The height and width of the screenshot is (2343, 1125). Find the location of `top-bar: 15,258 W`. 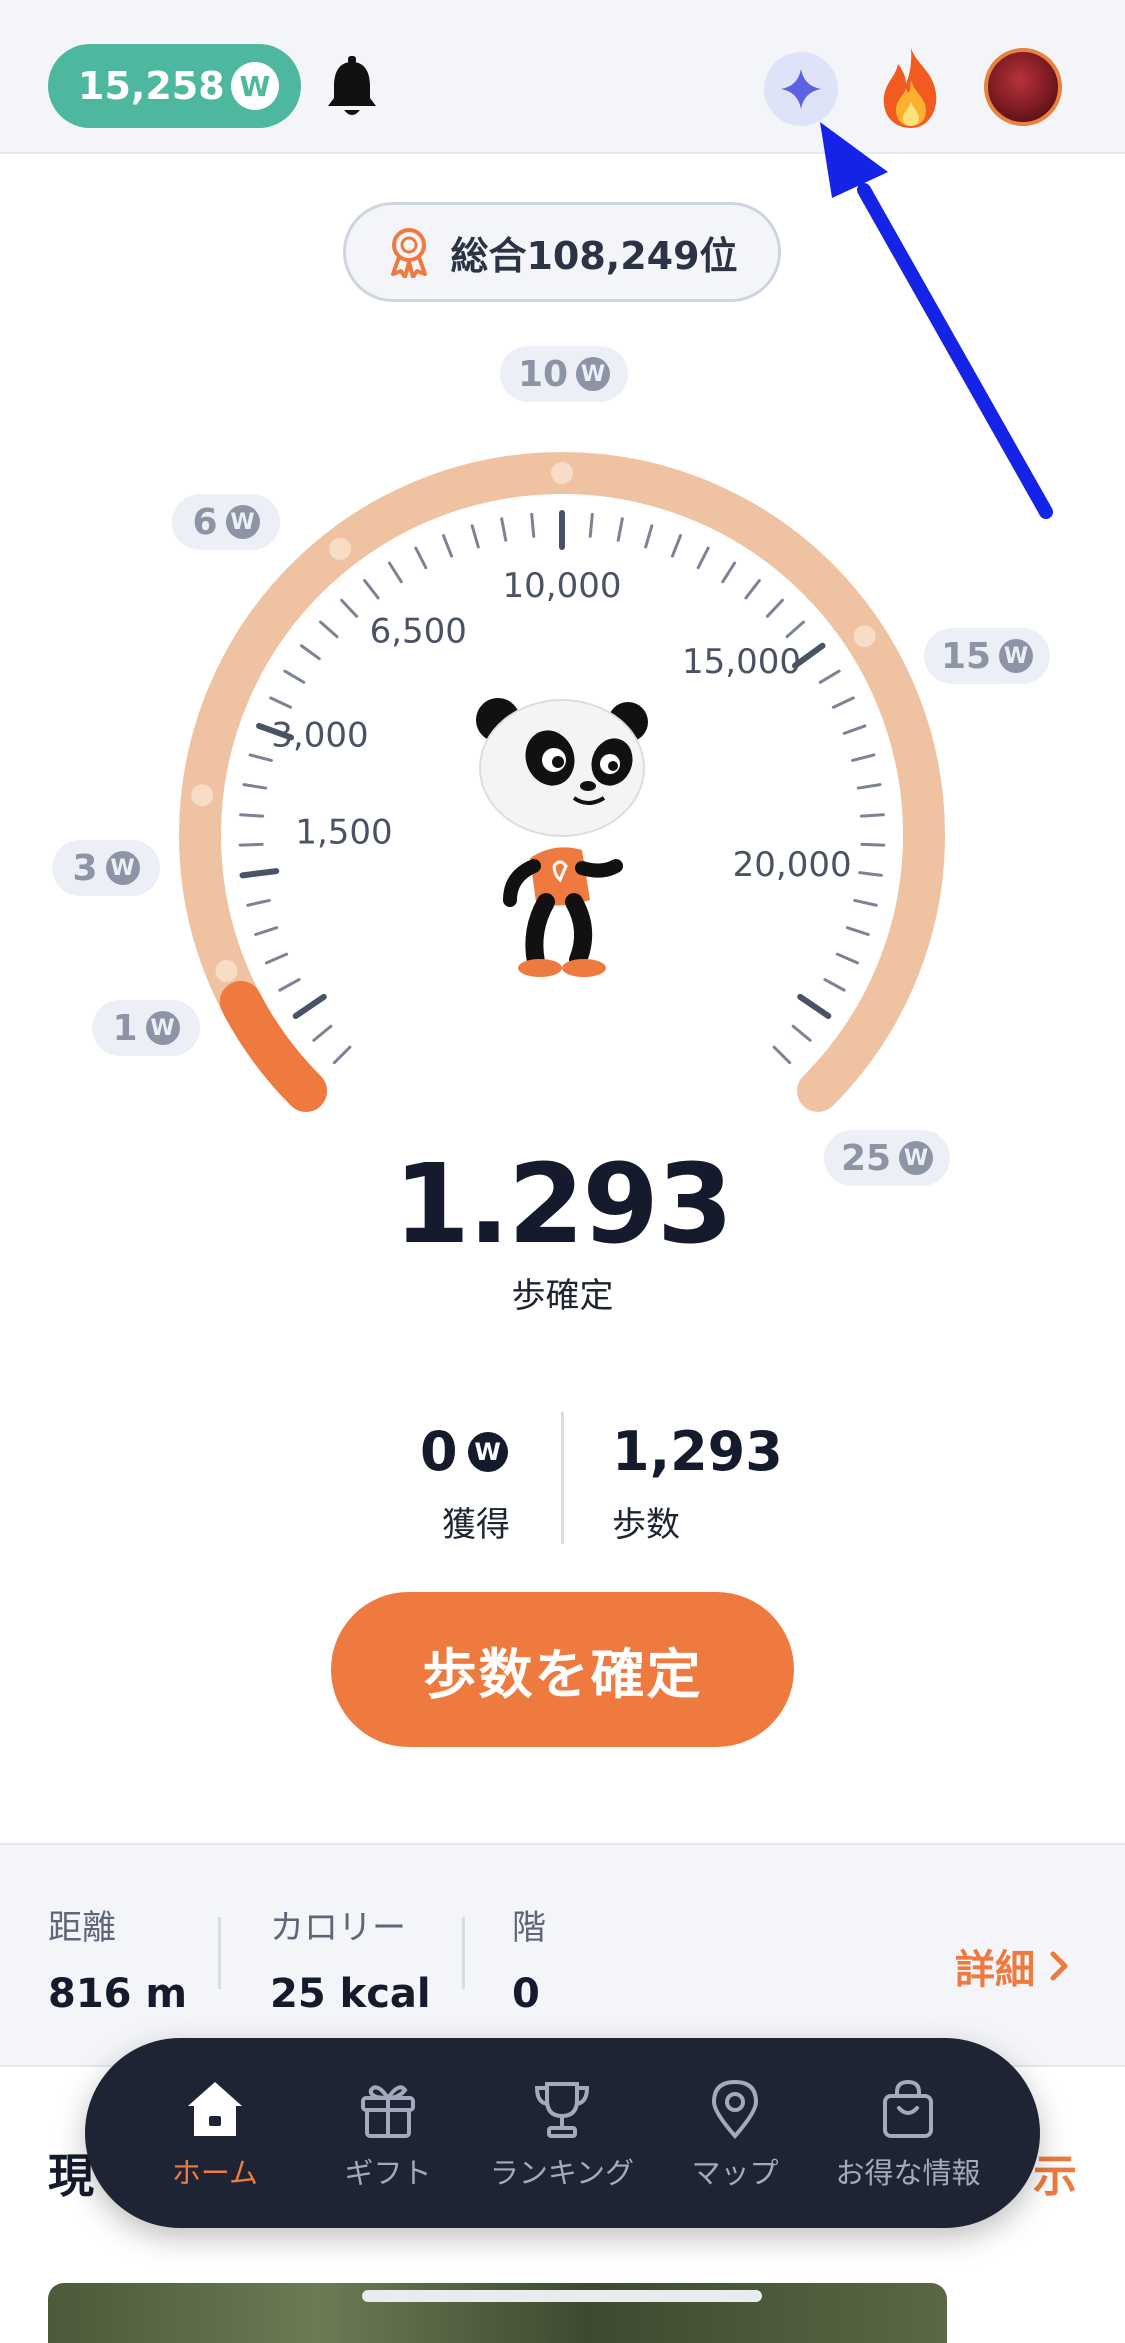

top-bar: 15,258 W is located at coordinates (562, 77).